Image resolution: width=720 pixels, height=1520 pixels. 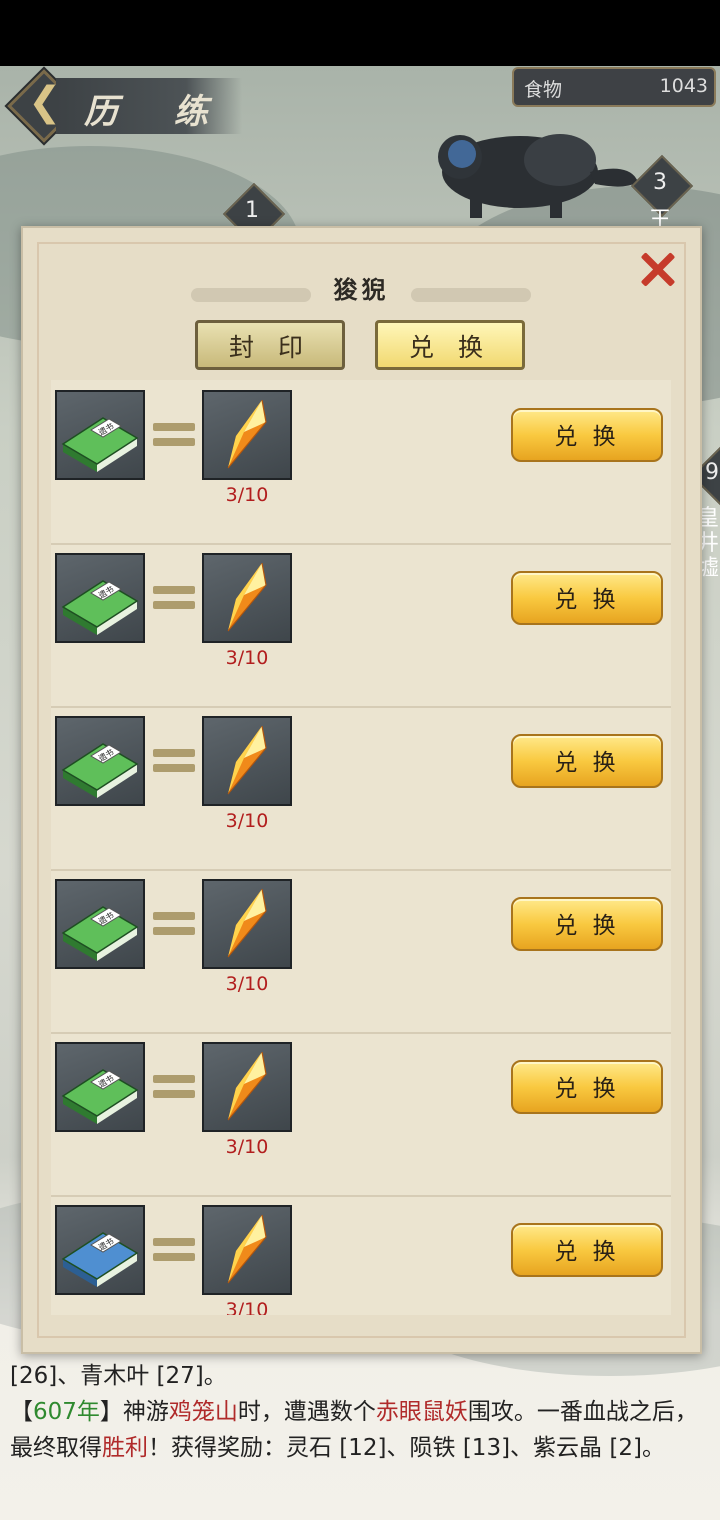 What do you see at coordinates (21, 1412) in the screenshot?
I see `log-bracket: 【` at bounding box center [21, 1412].